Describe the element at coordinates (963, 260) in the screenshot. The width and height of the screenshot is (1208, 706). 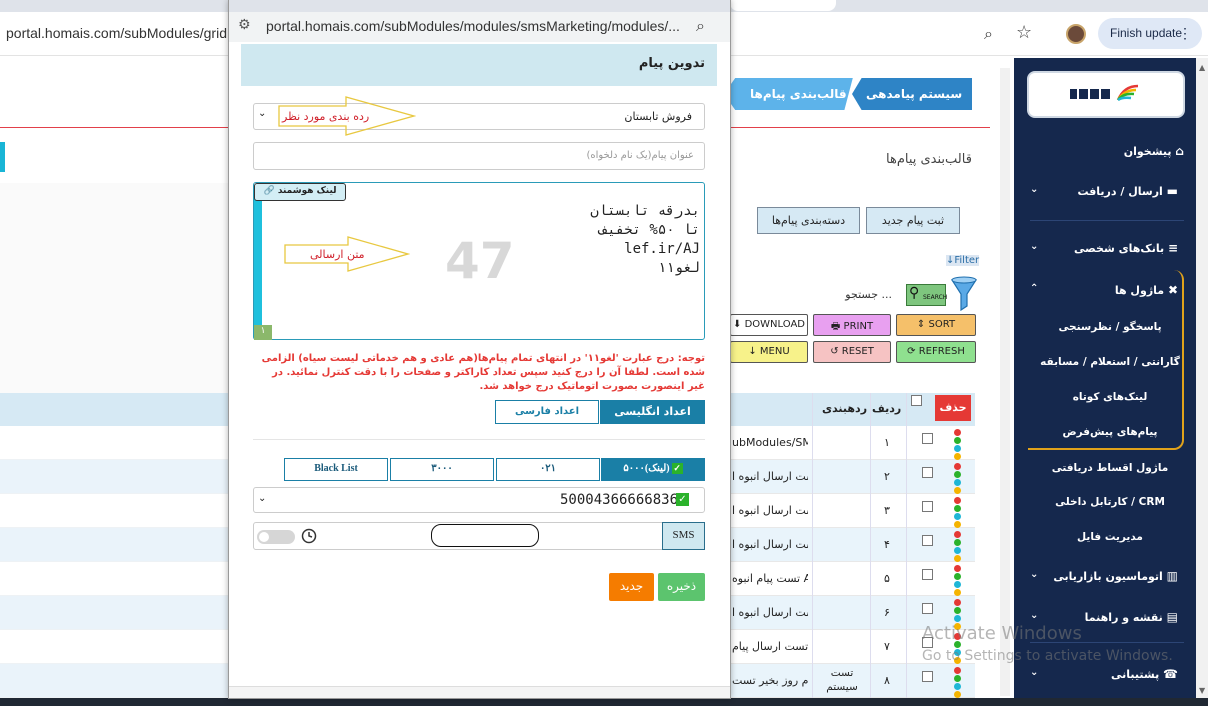
I see `filter-label: ↓Filter` at that location.